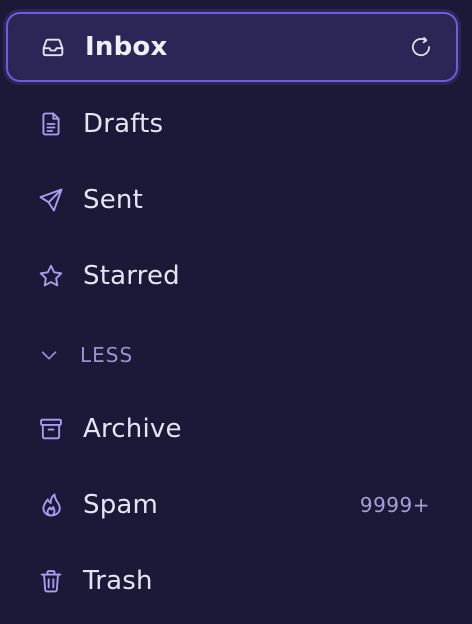 This screenshot has height=624, width=472. What do you see at coordinates (232, 429) in the screenshot?
I see `sidebar-item-archive: Archive` at bounding box center [232, 429].